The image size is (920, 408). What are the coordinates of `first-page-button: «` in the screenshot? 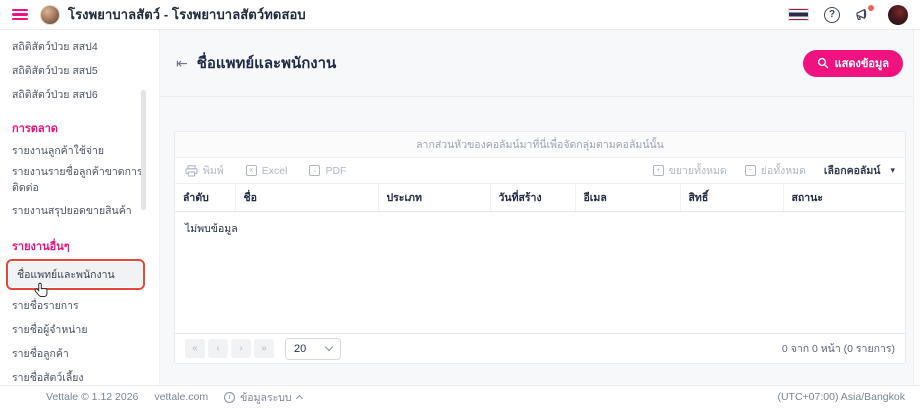 It's located at (195, 348).